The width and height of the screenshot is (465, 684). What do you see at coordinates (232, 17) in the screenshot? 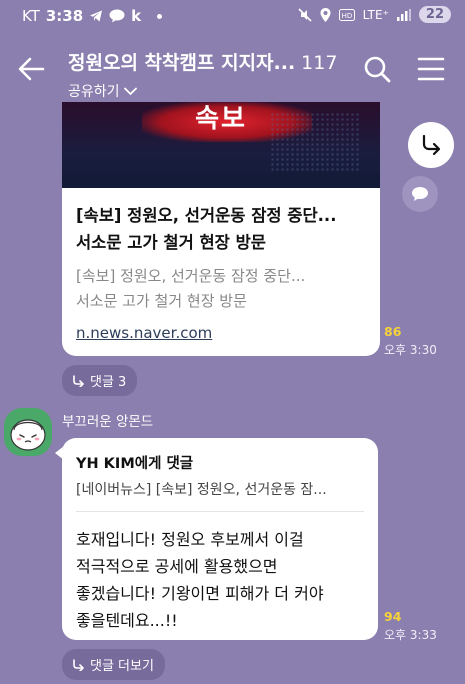
I see `status-bar: KT 3:38 k HD LTE⁺ 22` at bounding box center [232, 17].